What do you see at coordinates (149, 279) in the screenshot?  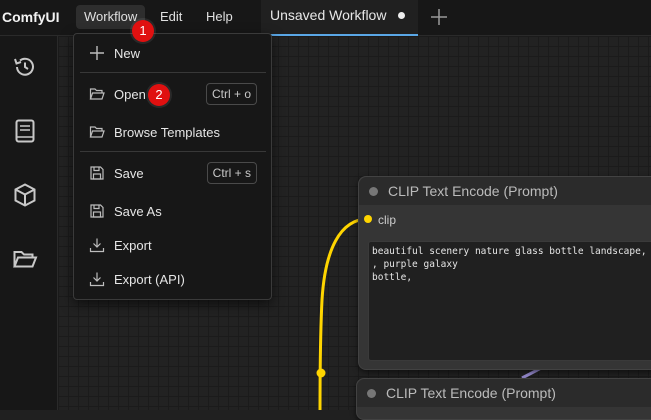 I see `menu-item-label: Export (API)` at bounding box center [149, 279].